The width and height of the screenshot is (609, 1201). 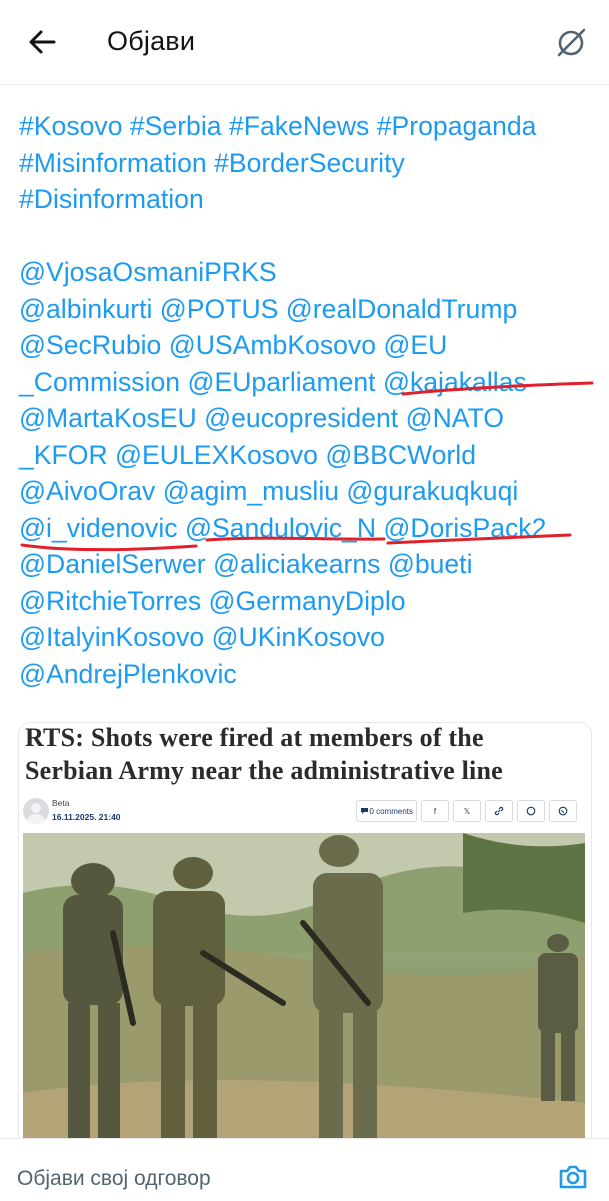 I want to click on comments-button: 0 comments, so click(x=386, y=811).